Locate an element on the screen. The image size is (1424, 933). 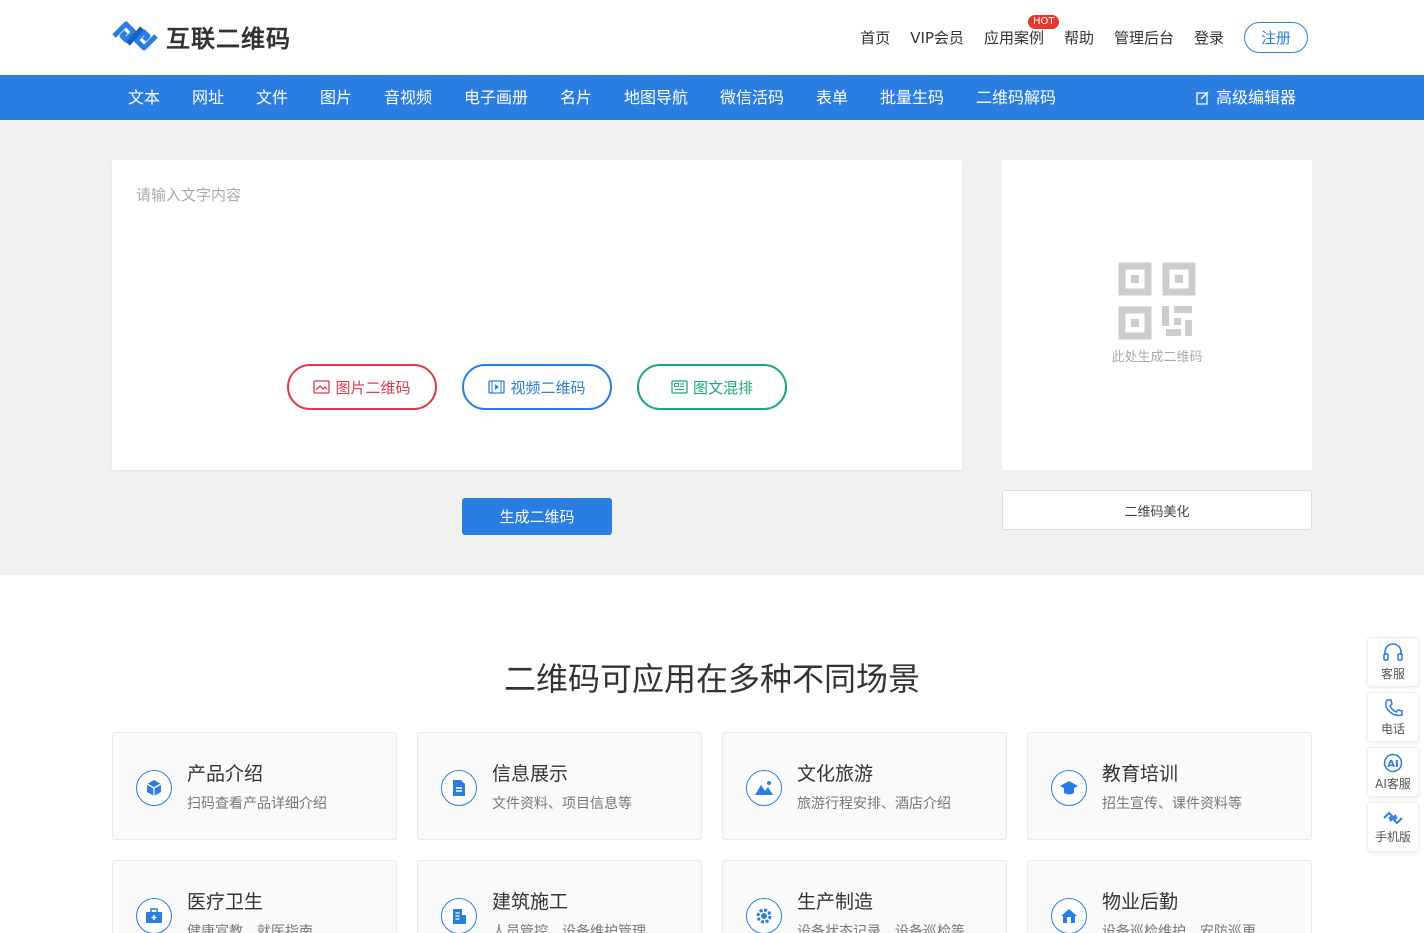
scenario-card: 信息展示 文件资料、项目信息等 is located at coordinates (559, 786).